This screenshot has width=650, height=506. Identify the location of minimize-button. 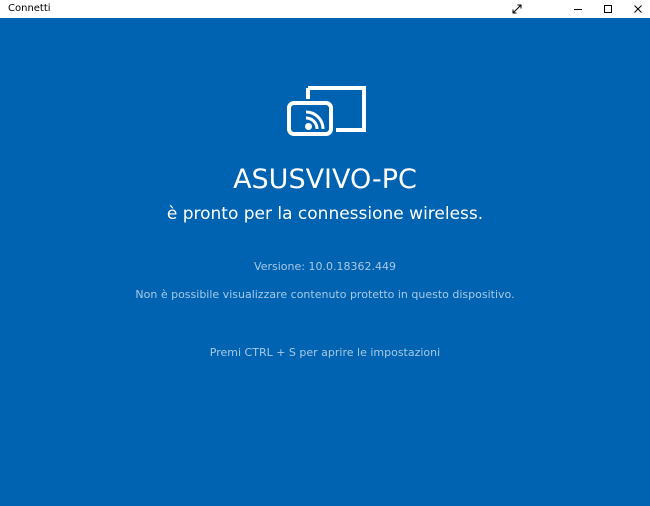
(578, 9).